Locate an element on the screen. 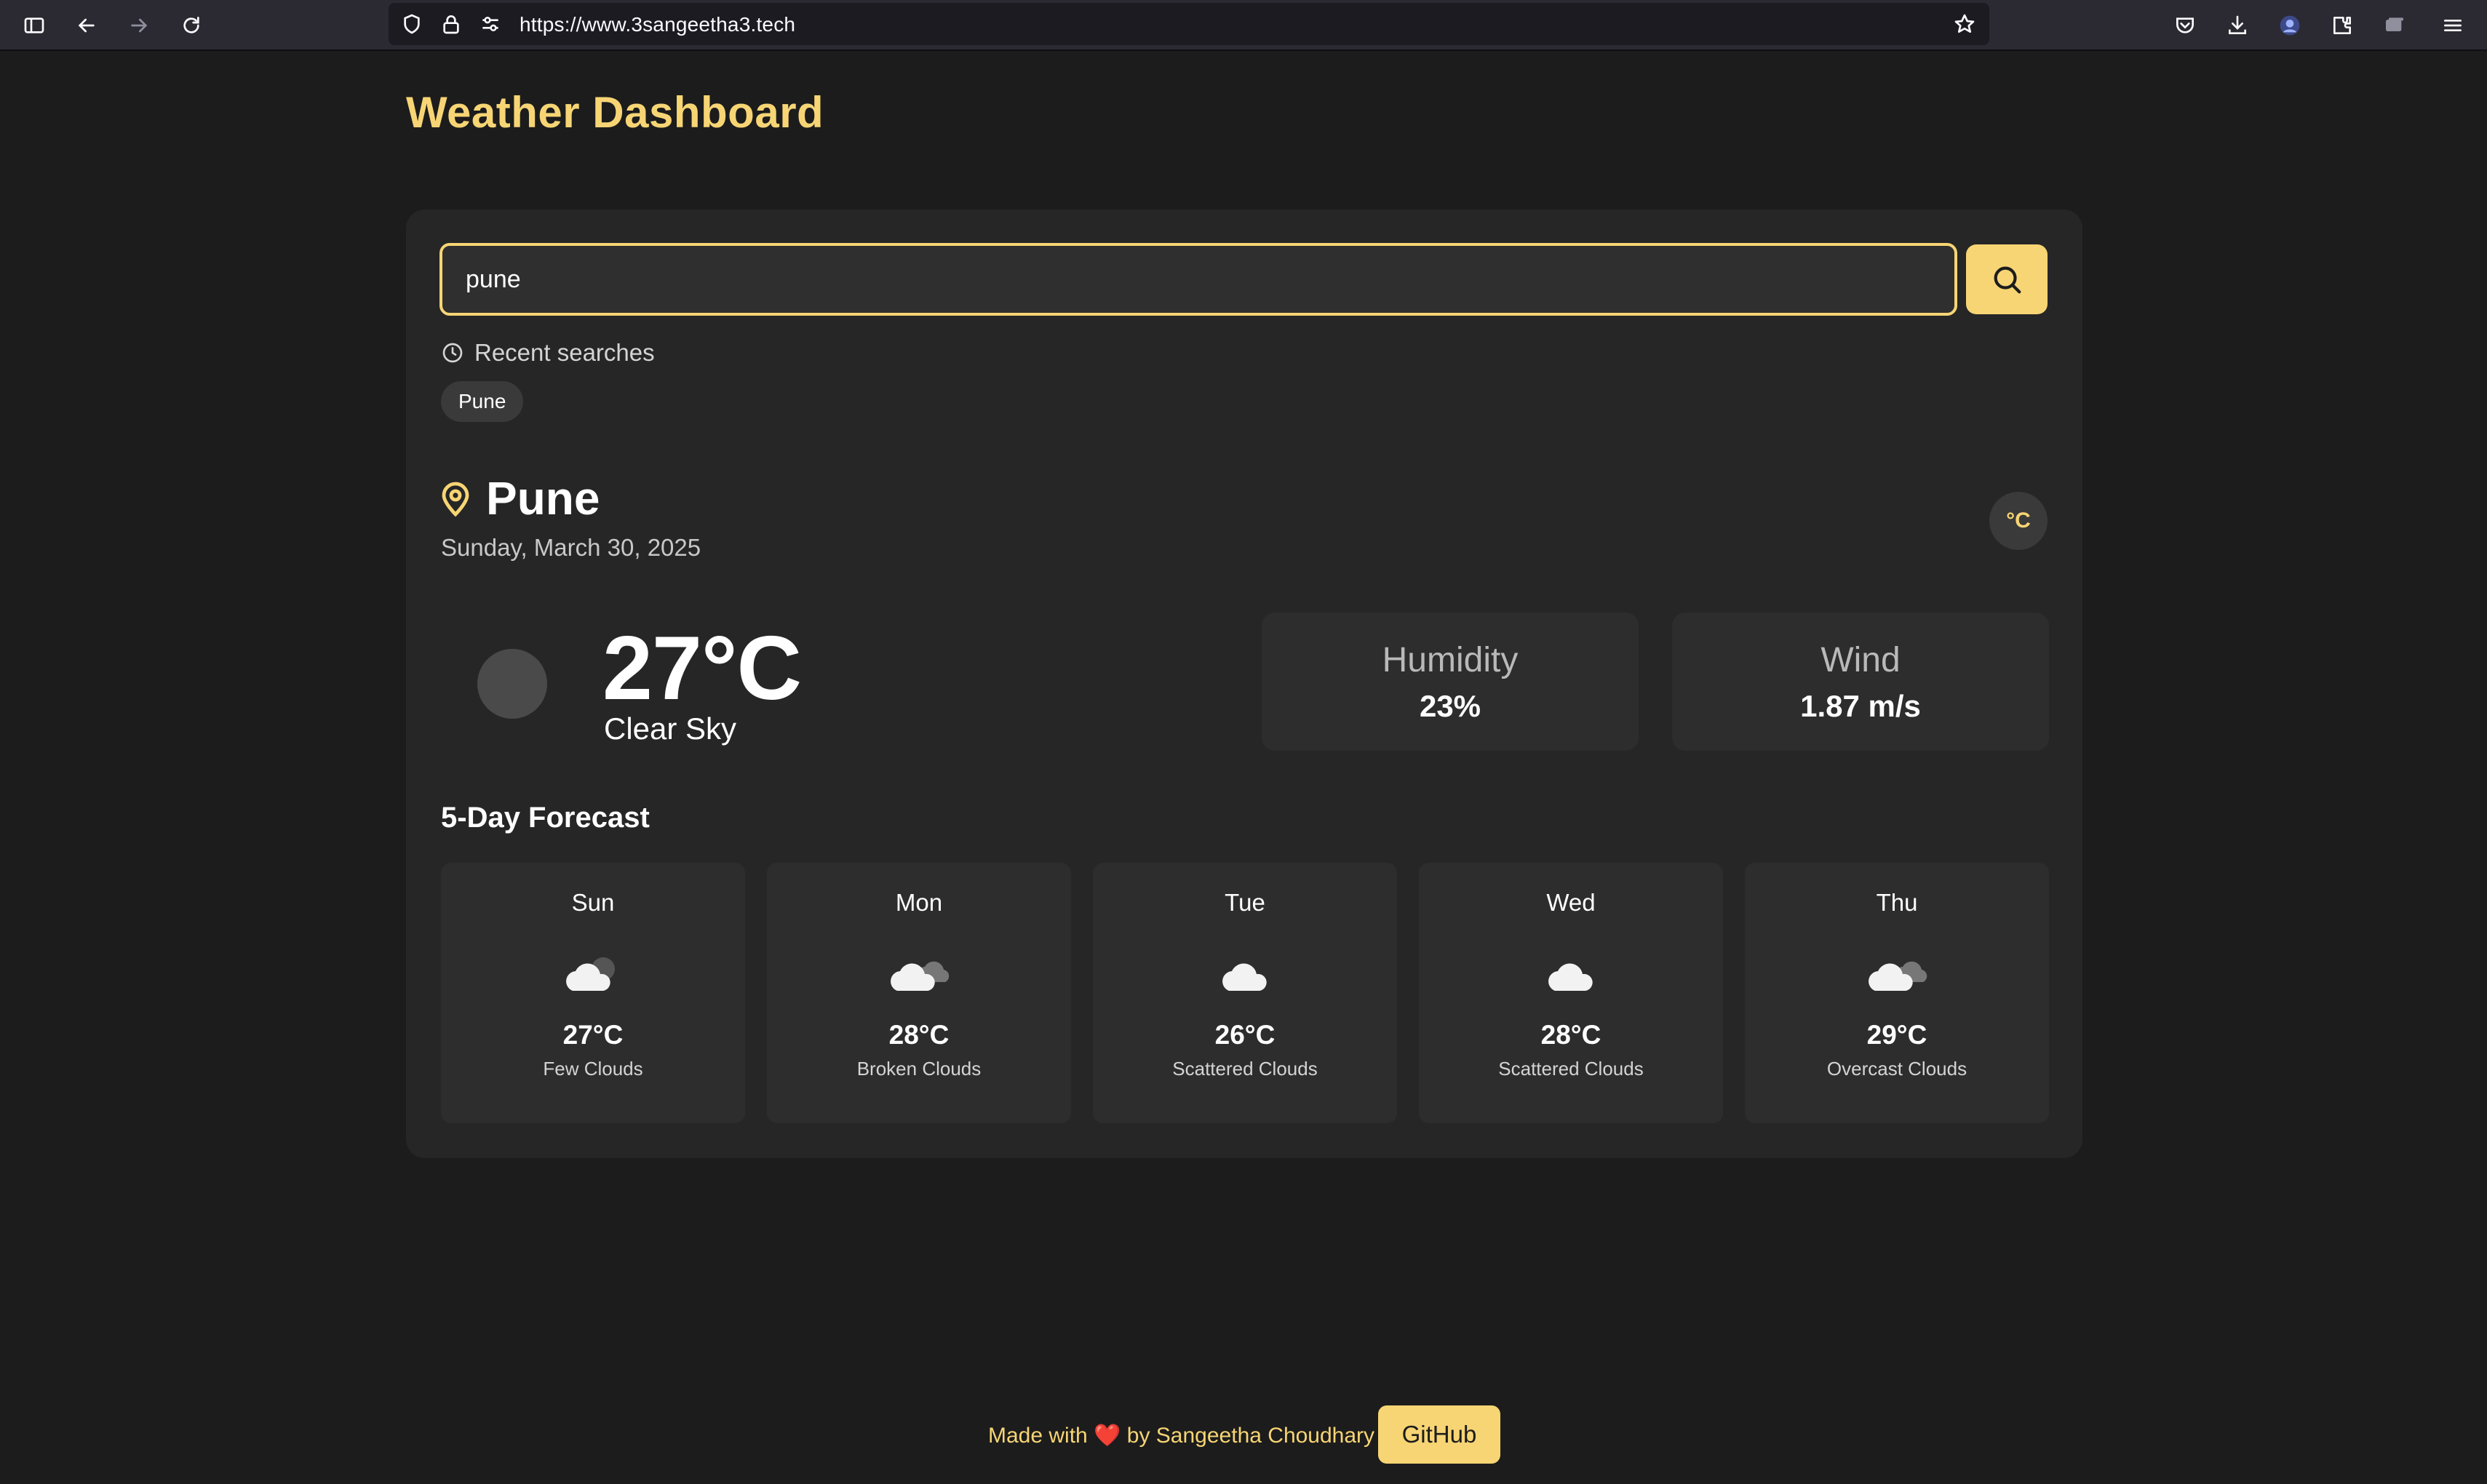 This screenshot has height=1484, width=2487. forecast-day: Sun is located at coordinates (593, 902).